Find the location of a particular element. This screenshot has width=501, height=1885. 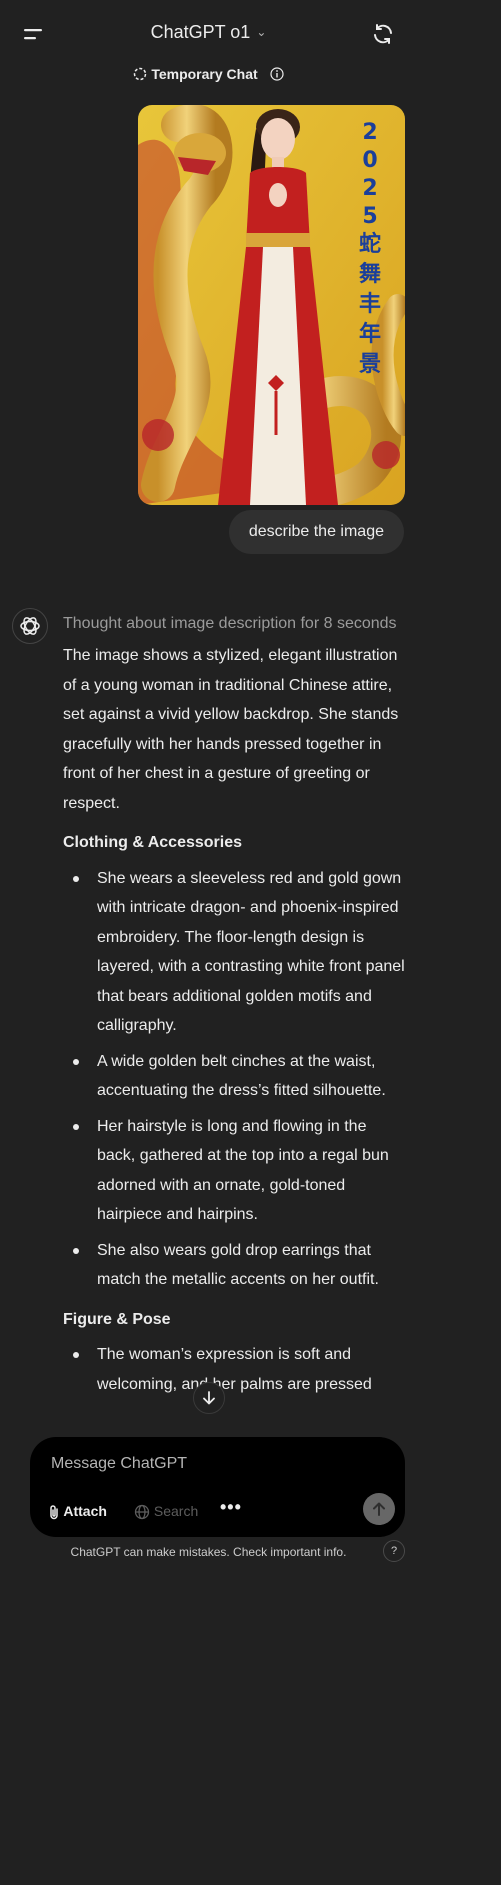

scroll-to-bottom-button is located at coordinates (209, 1398).